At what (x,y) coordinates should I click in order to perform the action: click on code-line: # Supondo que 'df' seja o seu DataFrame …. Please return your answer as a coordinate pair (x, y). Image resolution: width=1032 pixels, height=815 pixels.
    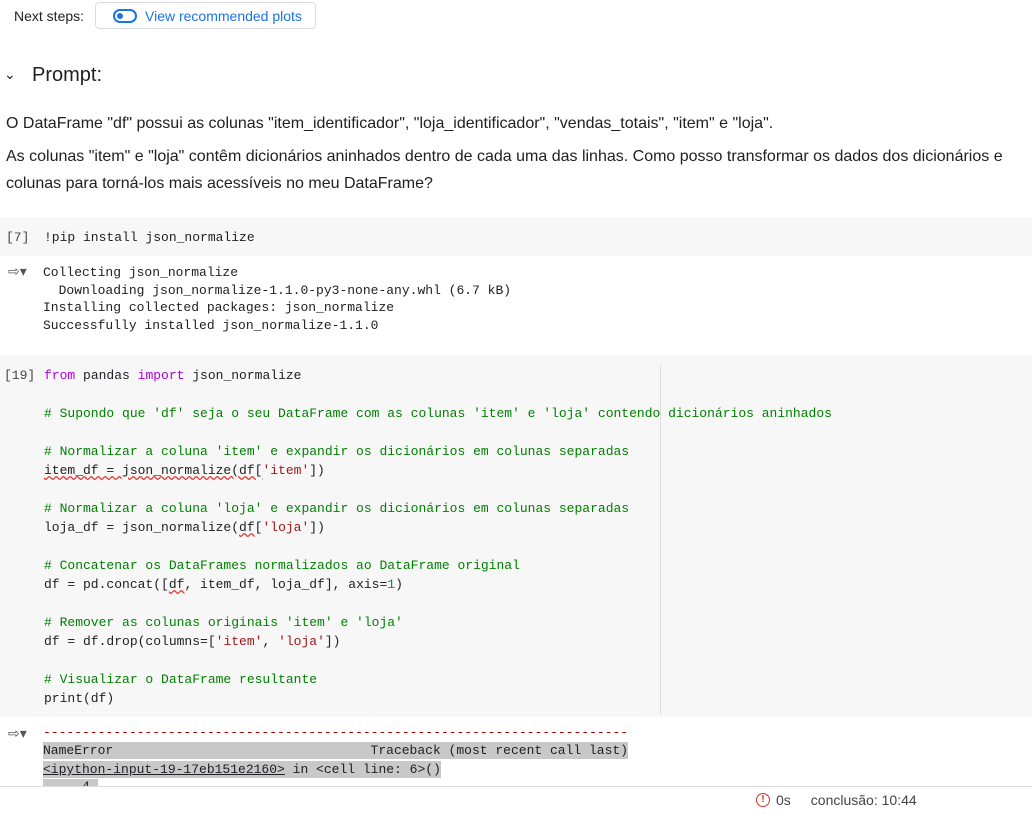
    Looking at the image, I should click on (438, 413).